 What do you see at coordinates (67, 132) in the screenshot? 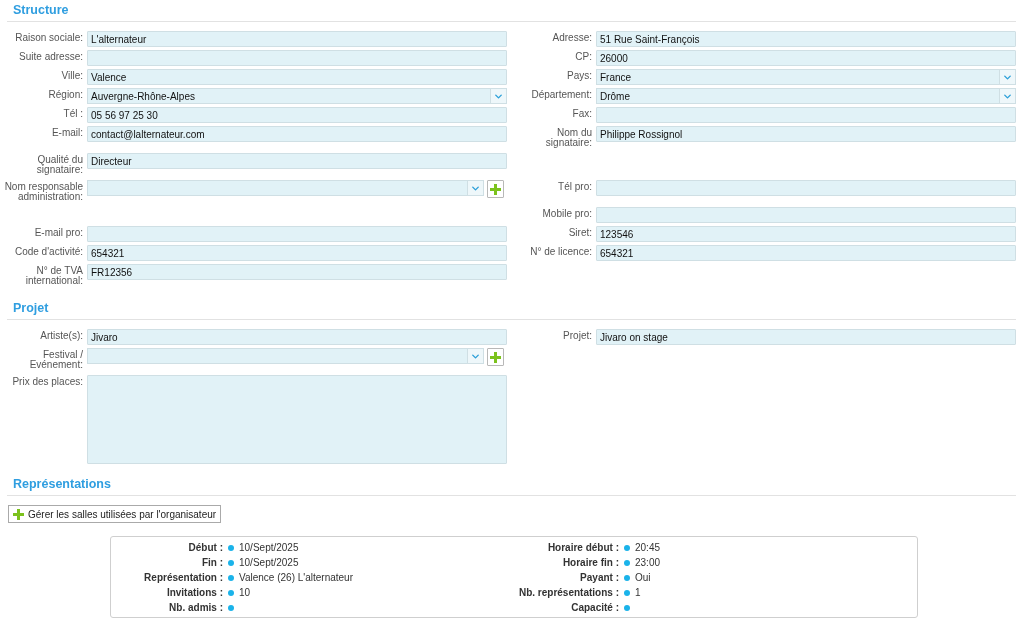
I see `field-label: E-mail:` at bounding box center [67, 132].